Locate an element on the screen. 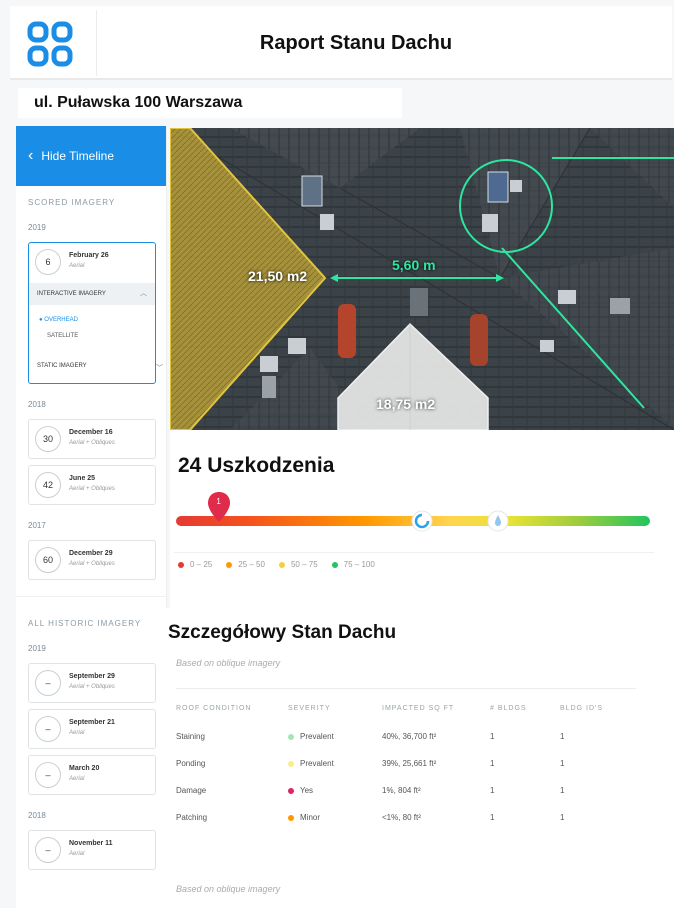 The image size is (674, 908). condition-cell: Patching is located at coordinates (192, 817).